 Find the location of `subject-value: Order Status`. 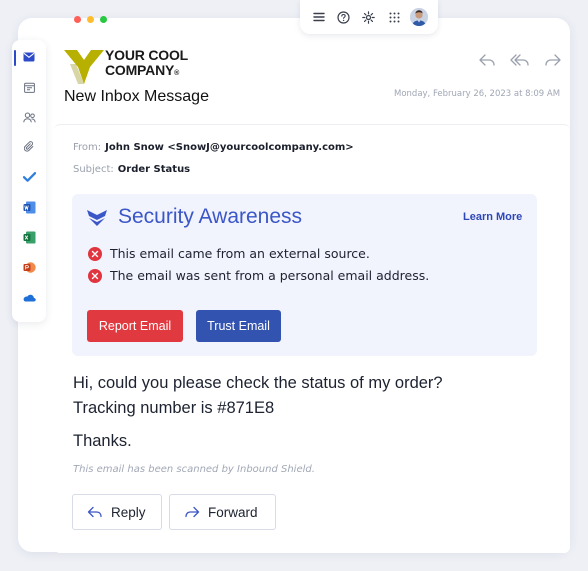

subject-value: Order Status is located at coordinates (154, 169).